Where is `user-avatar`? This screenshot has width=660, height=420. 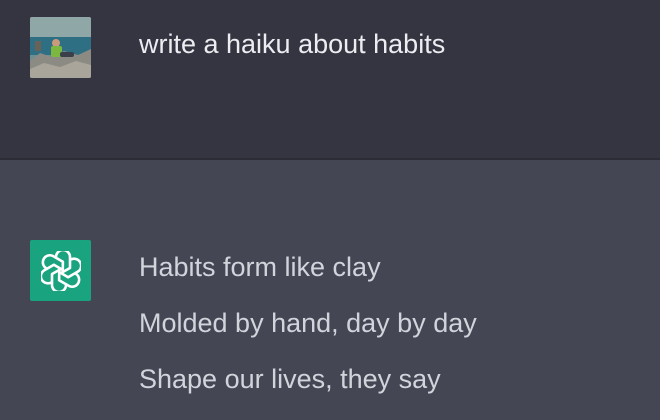
user-avatar is located at coordinates (60, 47).